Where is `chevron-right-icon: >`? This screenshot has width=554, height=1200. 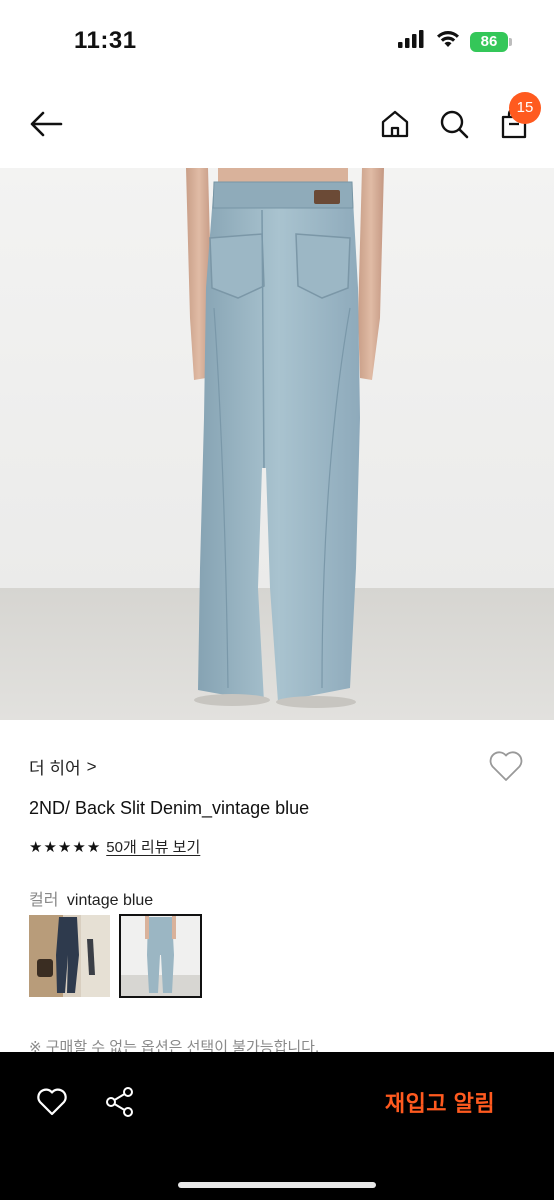
chevron-right-icon: > is located at coordinates (91, 766).